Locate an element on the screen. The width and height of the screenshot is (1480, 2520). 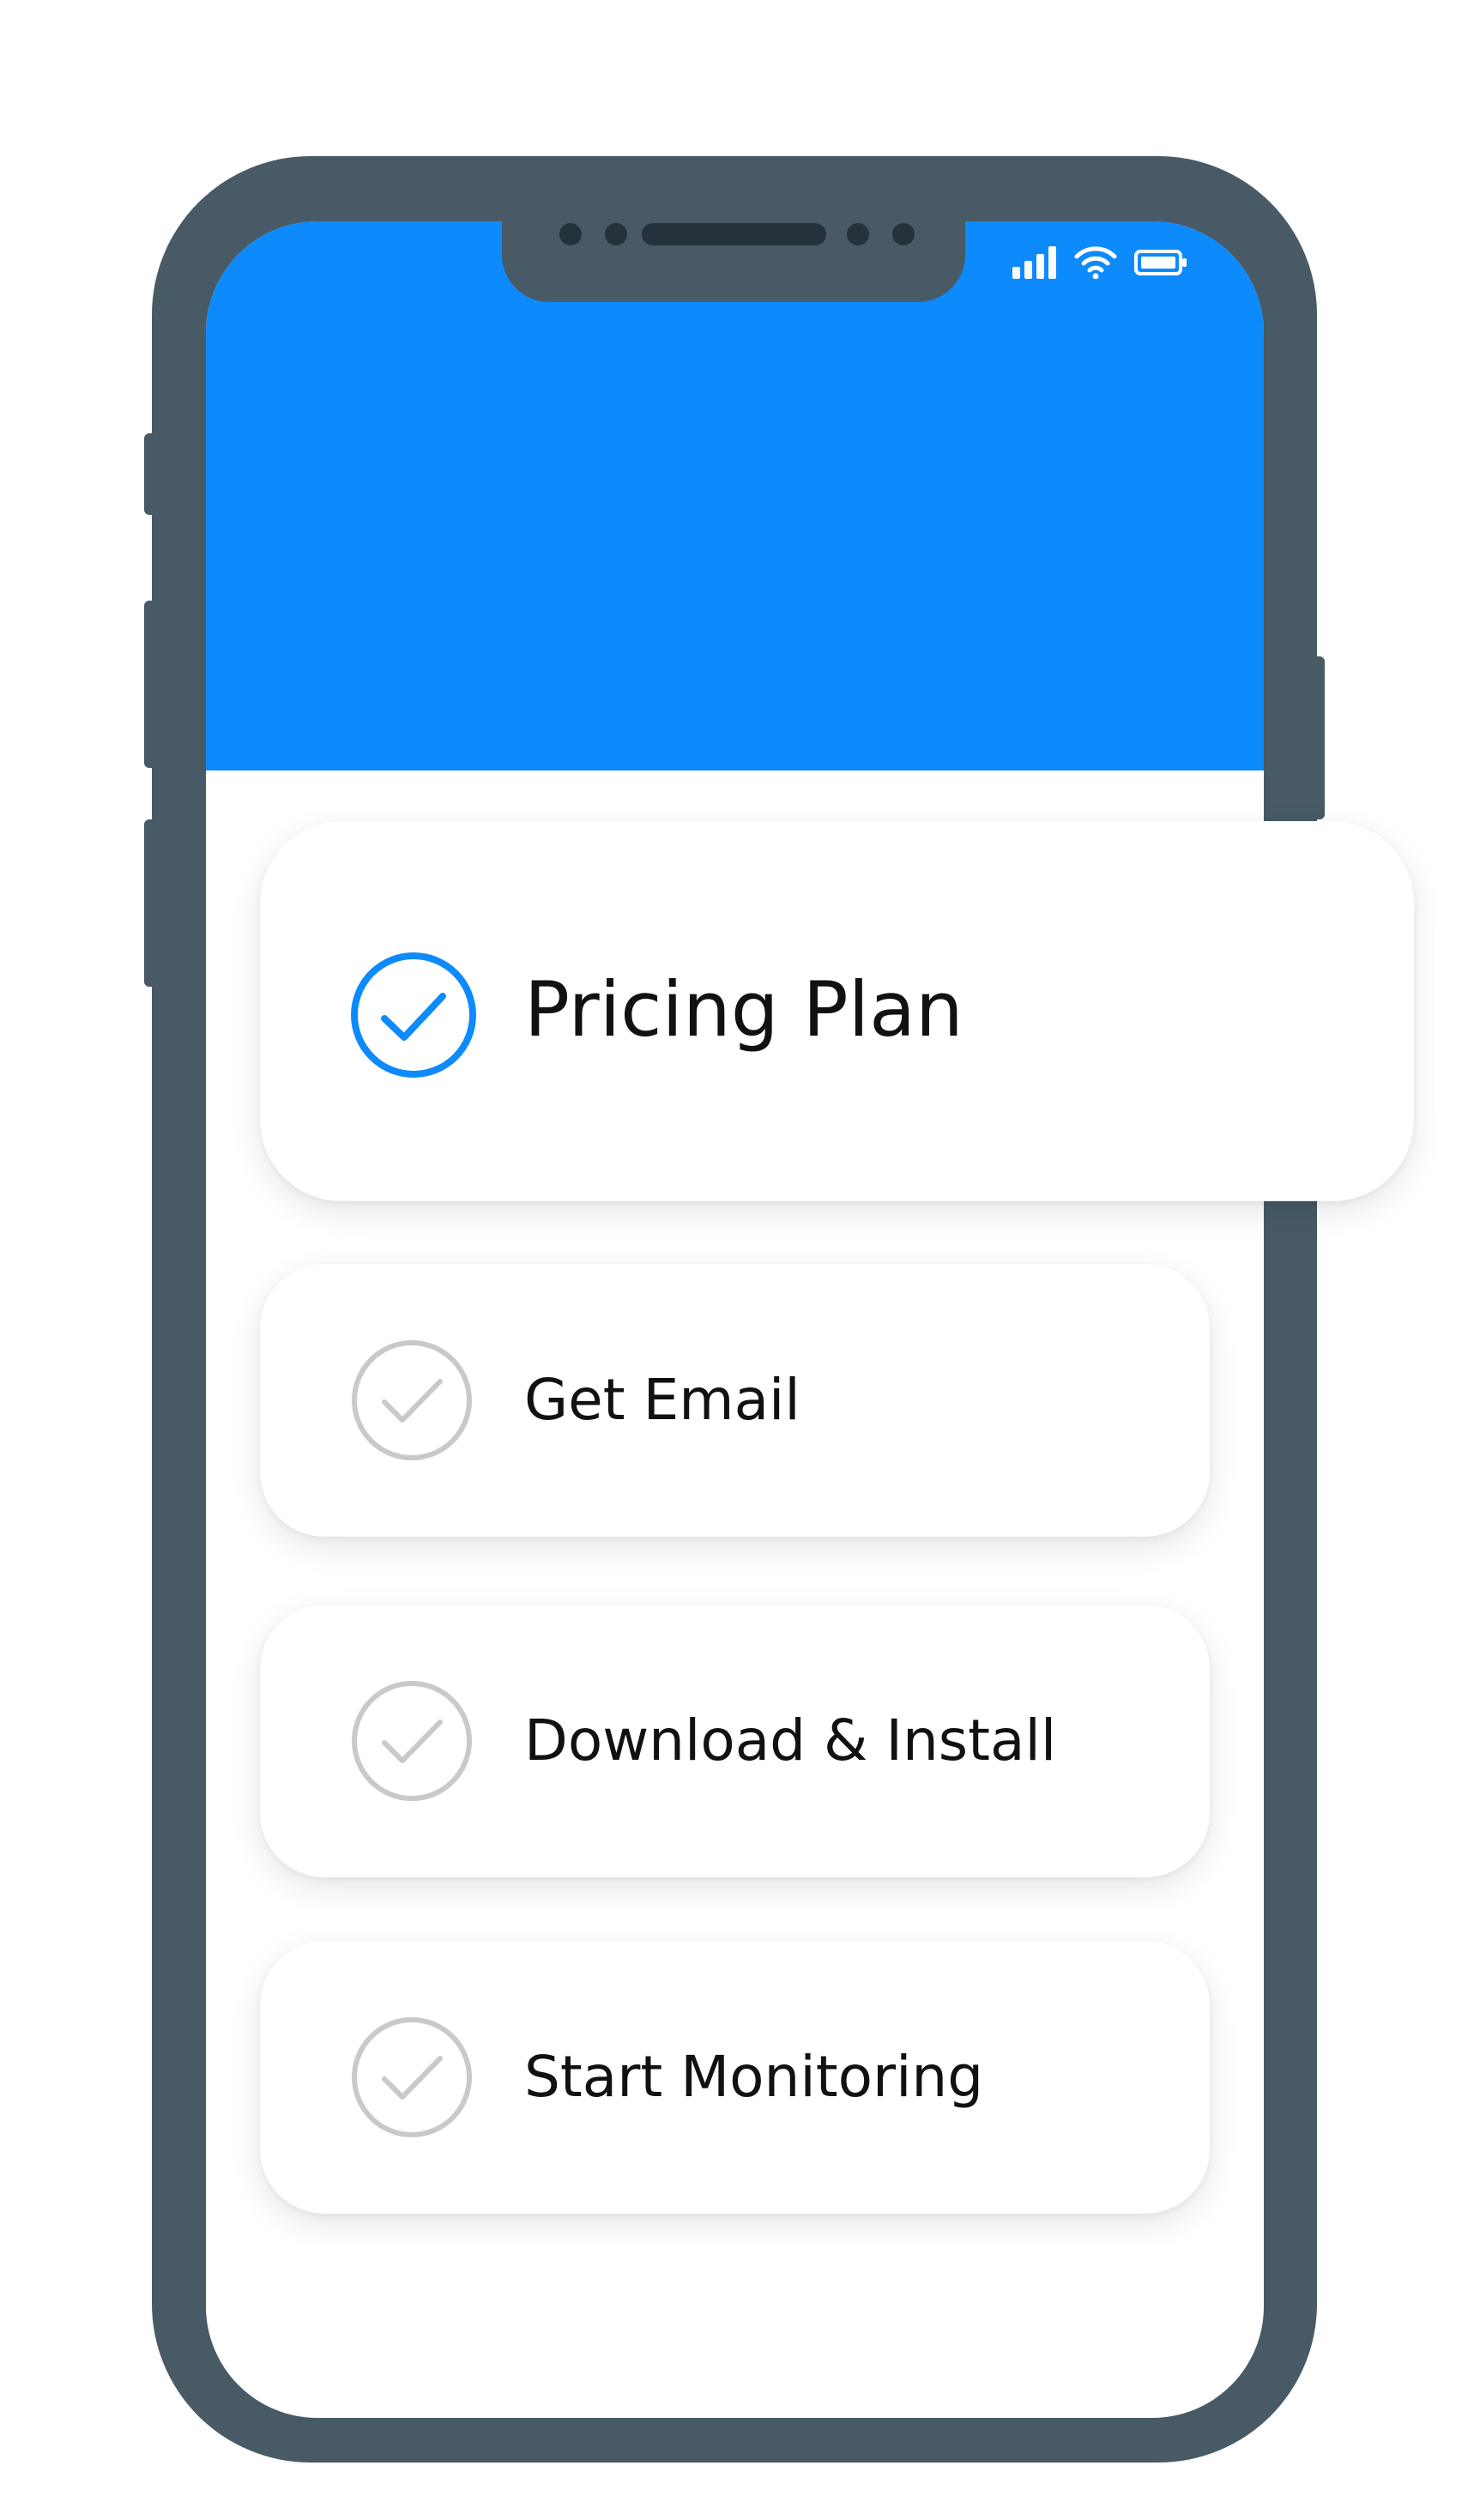
step-label: Download & Install is located at coordinates (790, 1740).